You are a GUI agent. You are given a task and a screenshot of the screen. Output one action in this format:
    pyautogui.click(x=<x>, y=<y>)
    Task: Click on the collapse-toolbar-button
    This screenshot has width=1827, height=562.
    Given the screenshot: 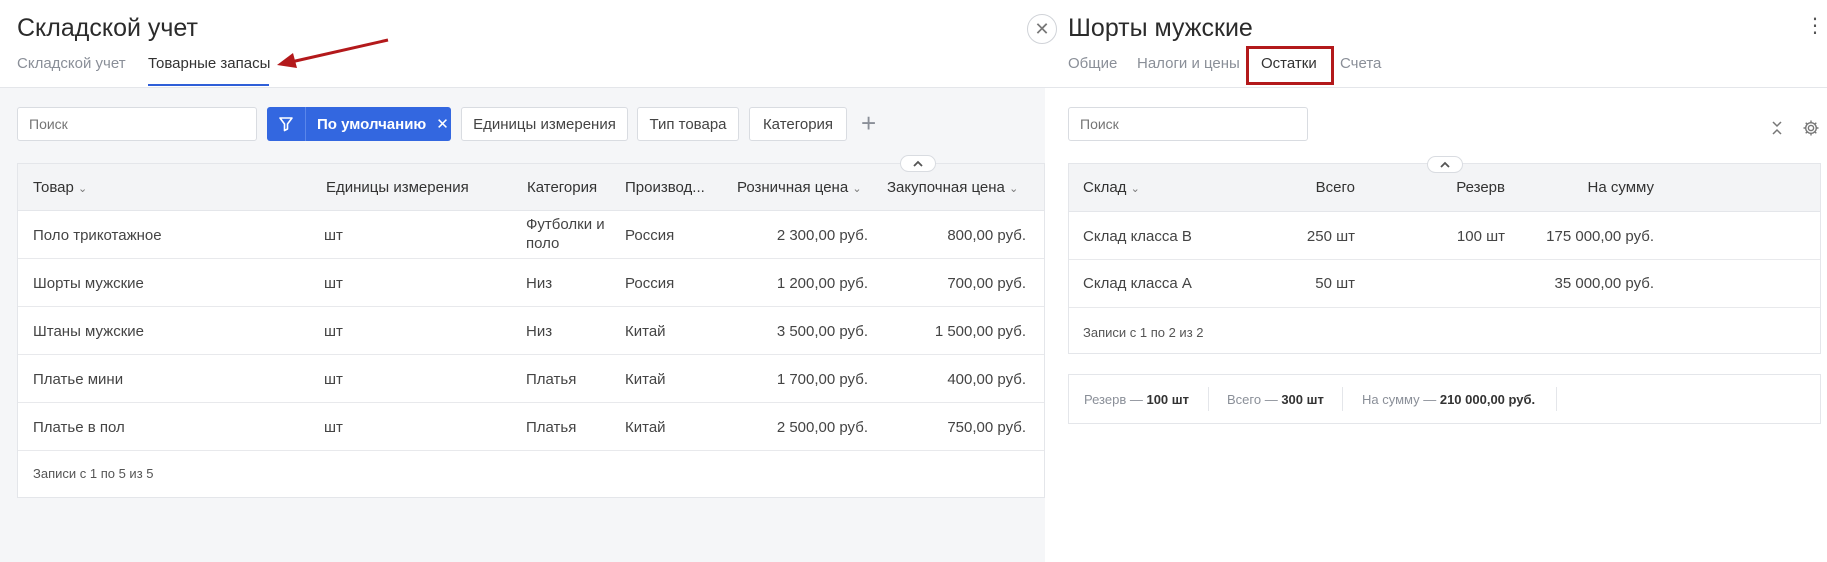 What is the action you would take?
    pyautogui.click(x=918, y=163)
    